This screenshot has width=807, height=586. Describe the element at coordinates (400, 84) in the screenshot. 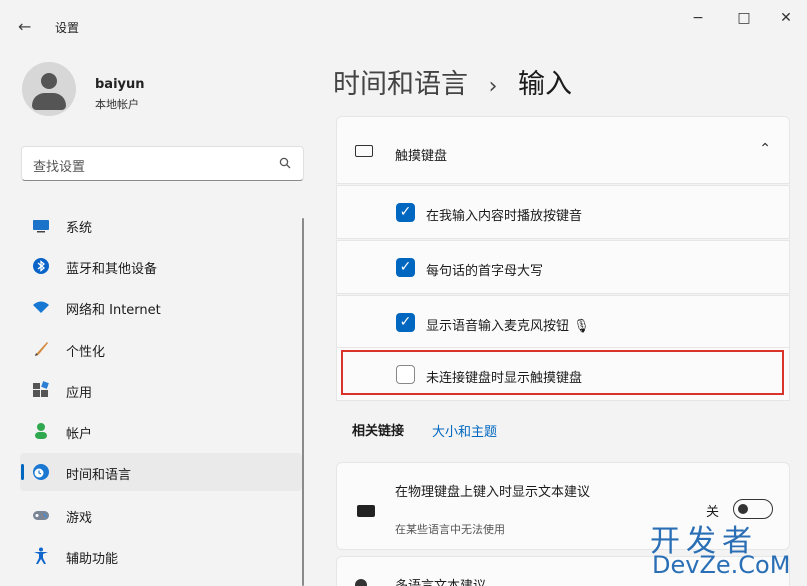

I see `breadcrumb-parent: 时间和语言` at that location.